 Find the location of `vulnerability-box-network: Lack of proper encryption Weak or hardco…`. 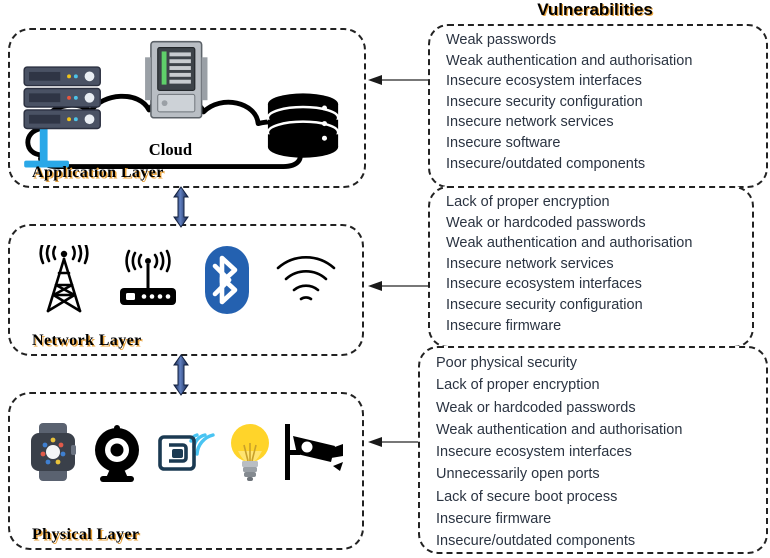

vulnerability-box-network: Lack of proper encryption Weak or hardco… is located at coordinates (591, 267).